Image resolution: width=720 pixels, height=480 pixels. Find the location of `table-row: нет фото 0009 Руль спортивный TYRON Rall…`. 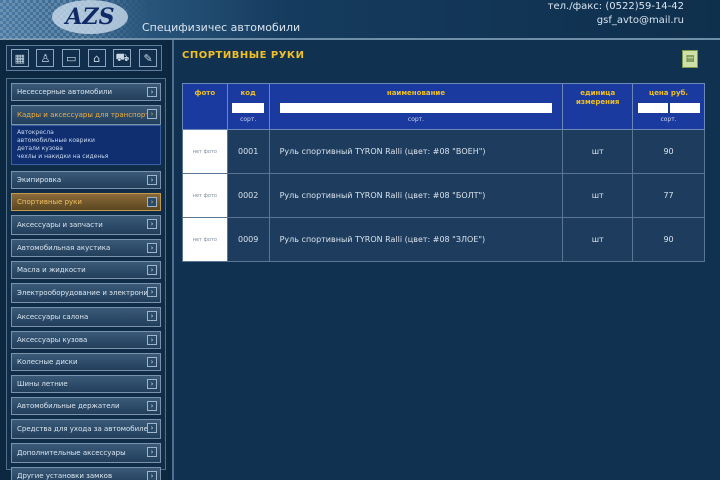

table-row: нет фото 0009 Руль спортивный TYRON Rall… is located at coordinates (443, 239).